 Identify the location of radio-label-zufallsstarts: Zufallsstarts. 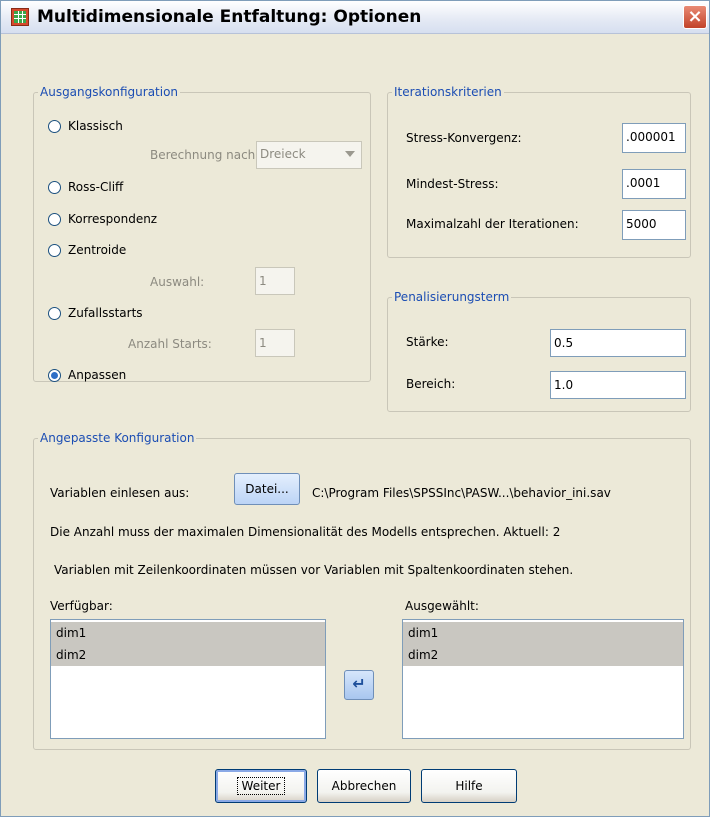
(105, 313).